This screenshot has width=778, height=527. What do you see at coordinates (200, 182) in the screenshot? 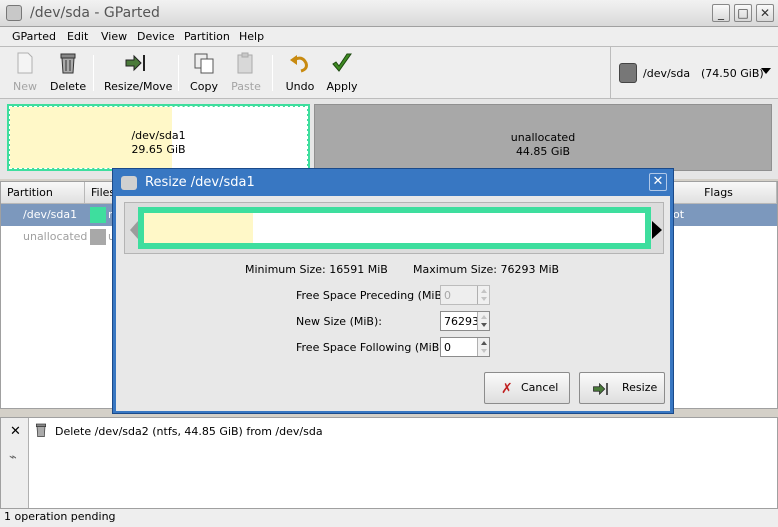
I see `dialog-title: Resize /dev/sda1` at bounding box center [200, 182].